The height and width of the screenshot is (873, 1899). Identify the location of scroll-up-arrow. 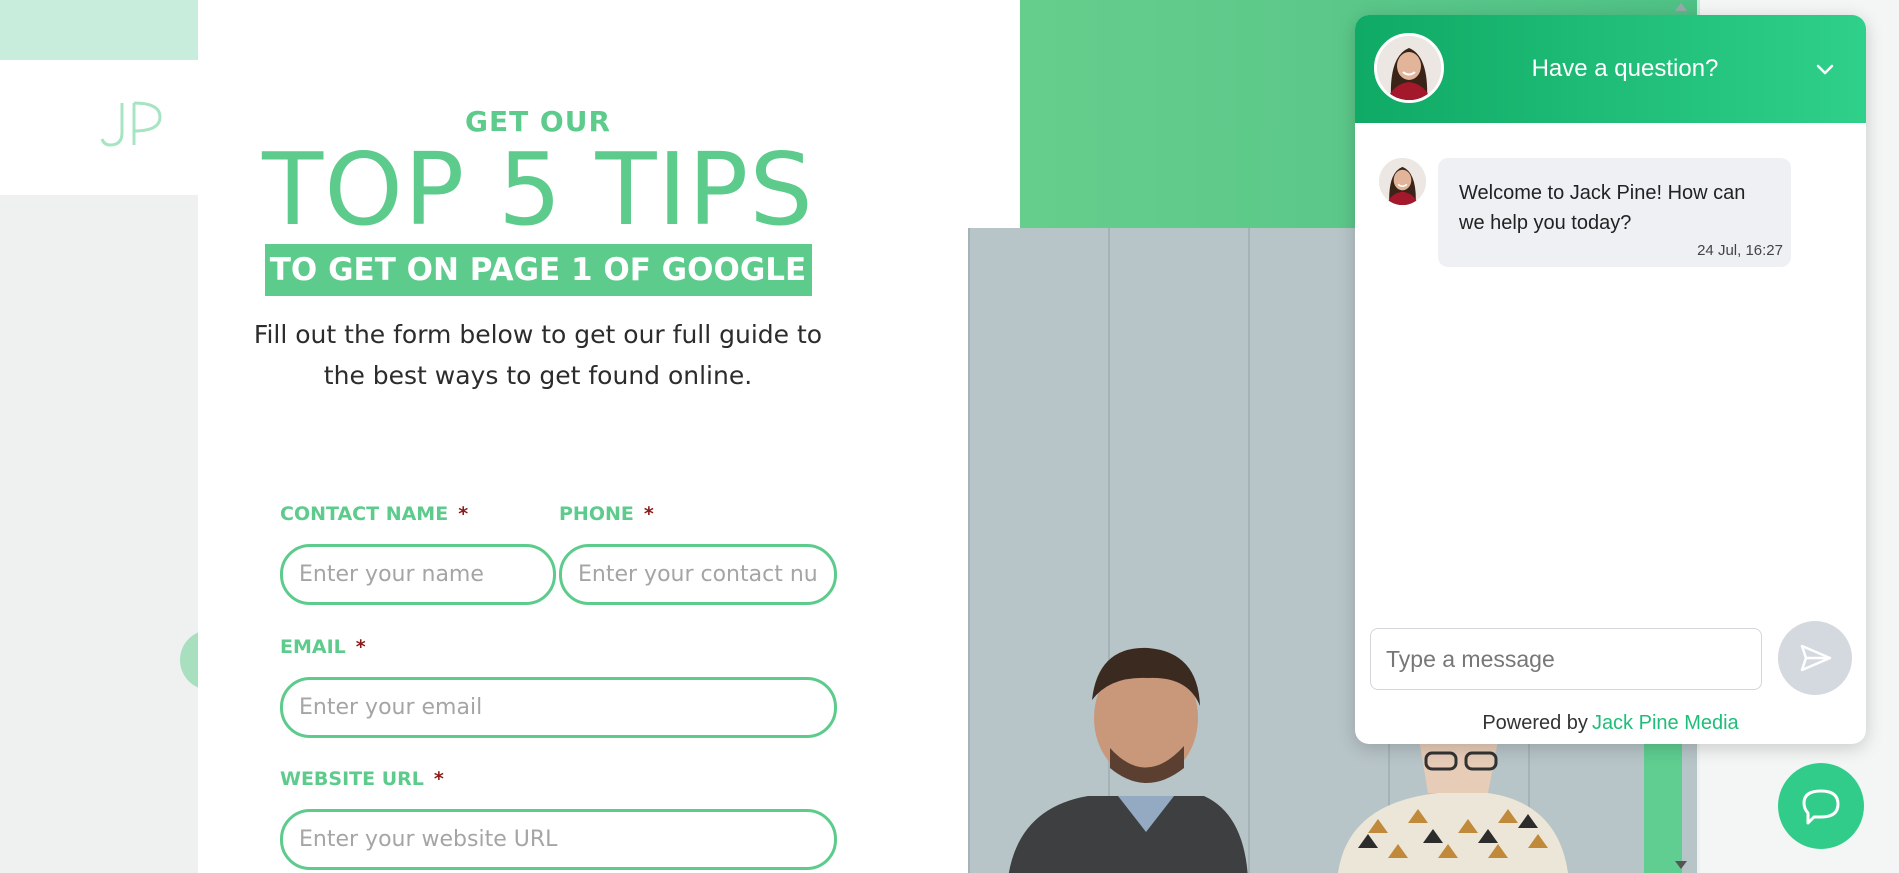
(1681, 7).